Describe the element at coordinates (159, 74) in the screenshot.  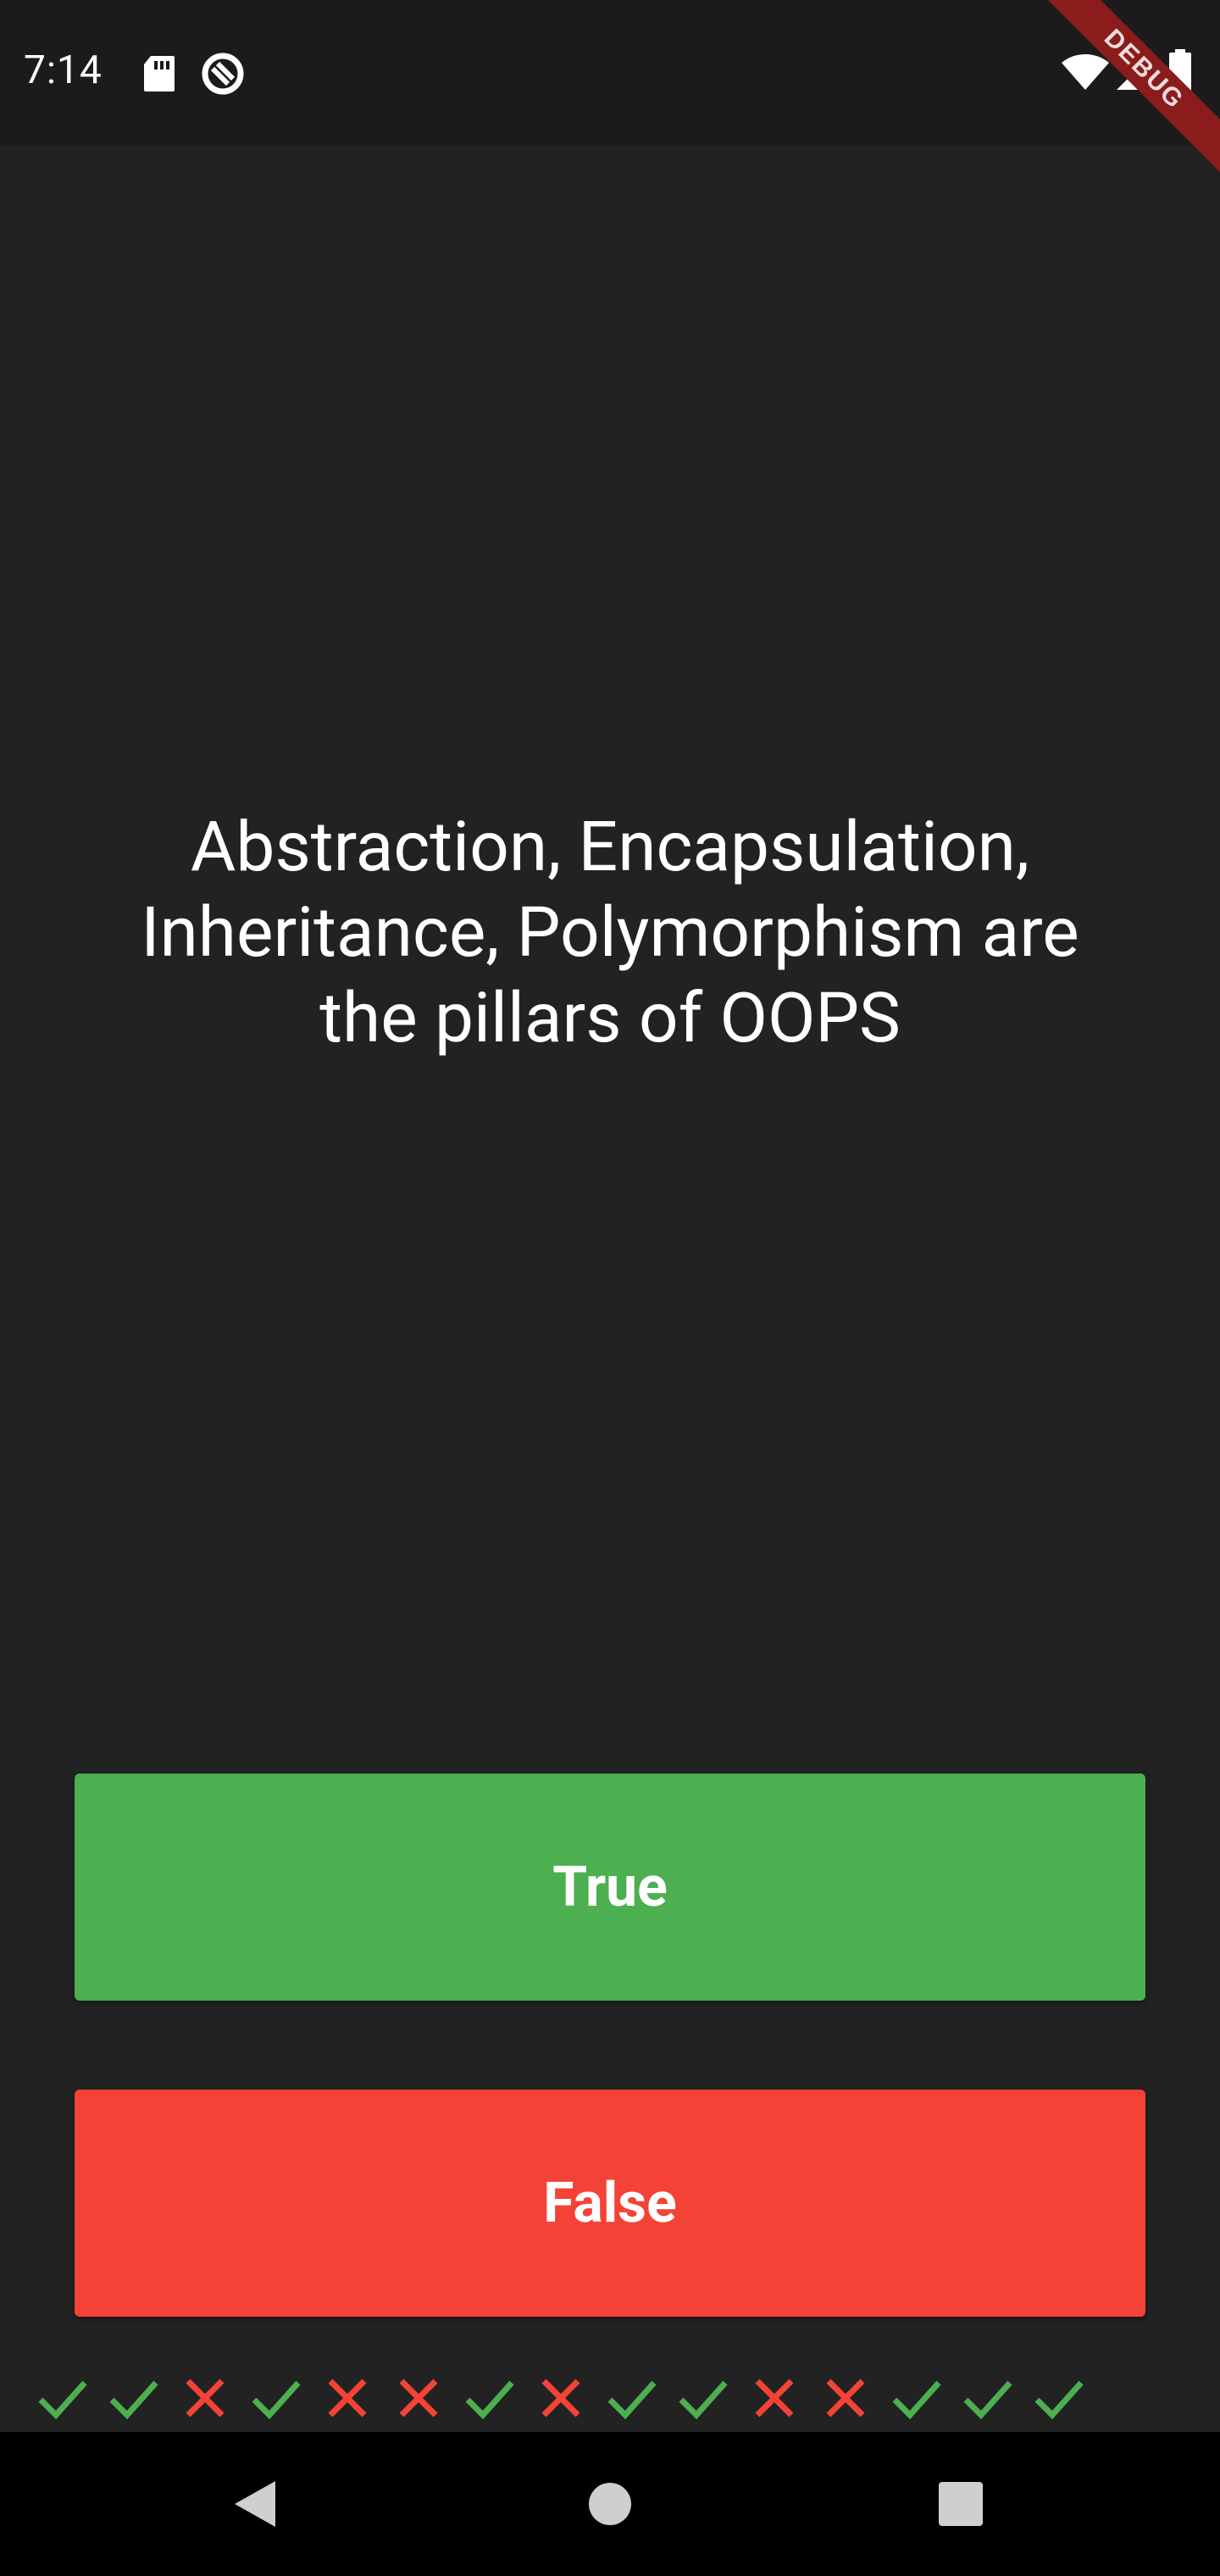
I see `sd-card-icon` at that location.